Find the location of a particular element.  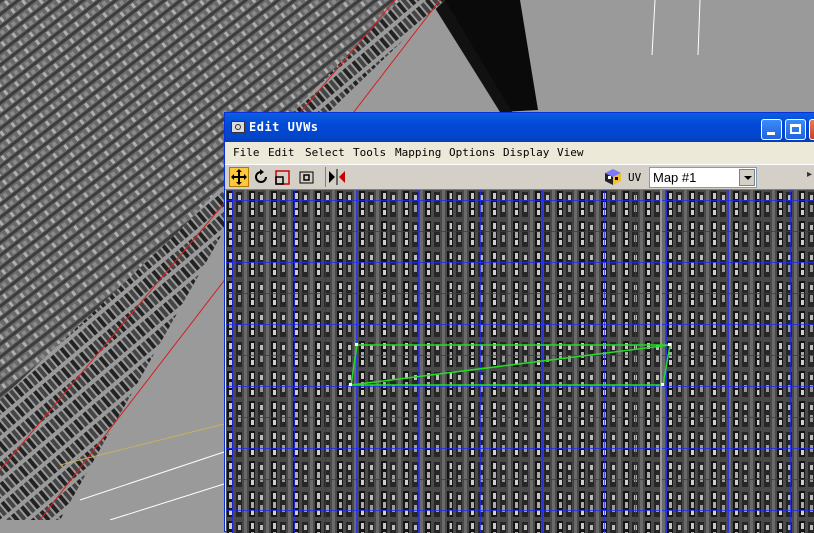

close-button is located at coordinates (811, 129).